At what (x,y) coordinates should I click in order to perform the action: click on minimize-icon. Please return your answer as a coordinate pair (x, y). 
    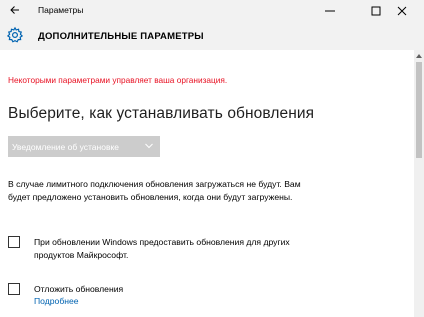
    Looking at the image, I should click on (330, 10).